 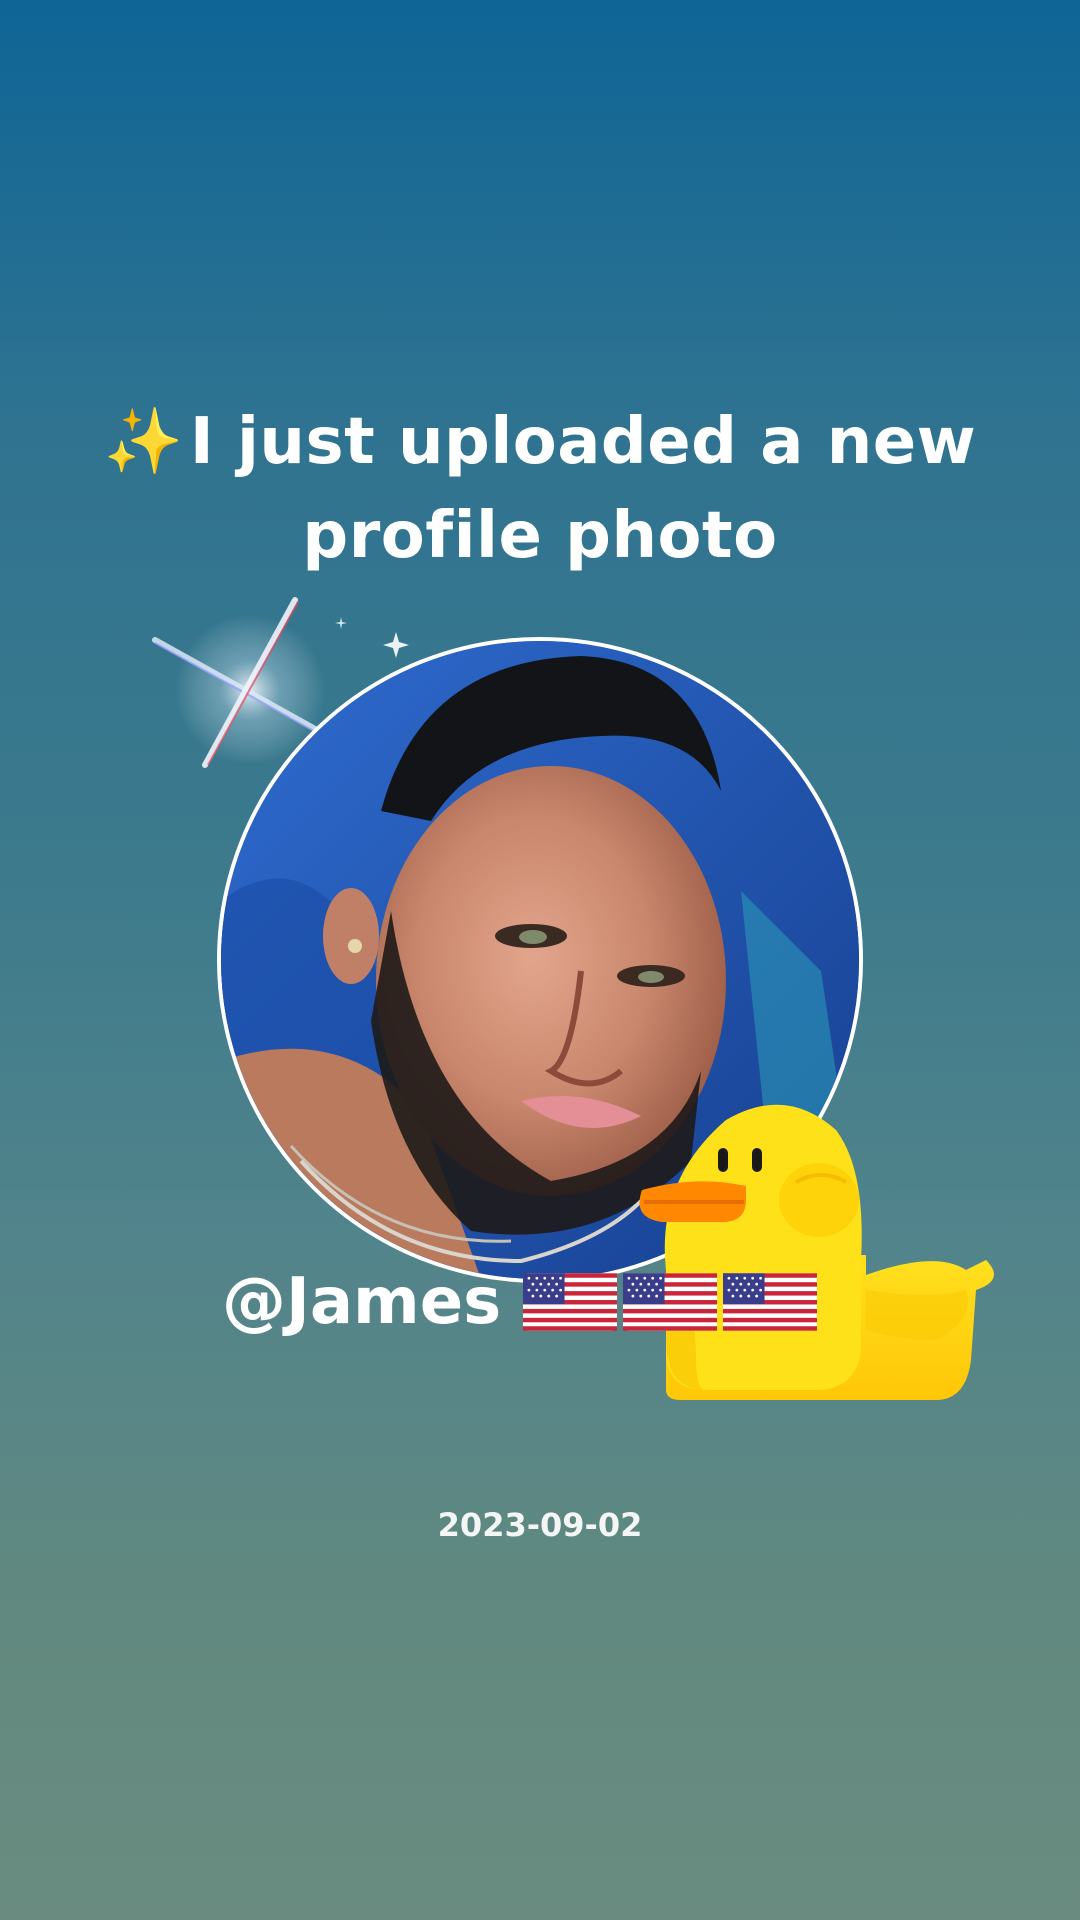 What do you see at coordinates (522, 1302) in the screenshot?
I see `username-row: @James` at bounding box center [522, 1302].